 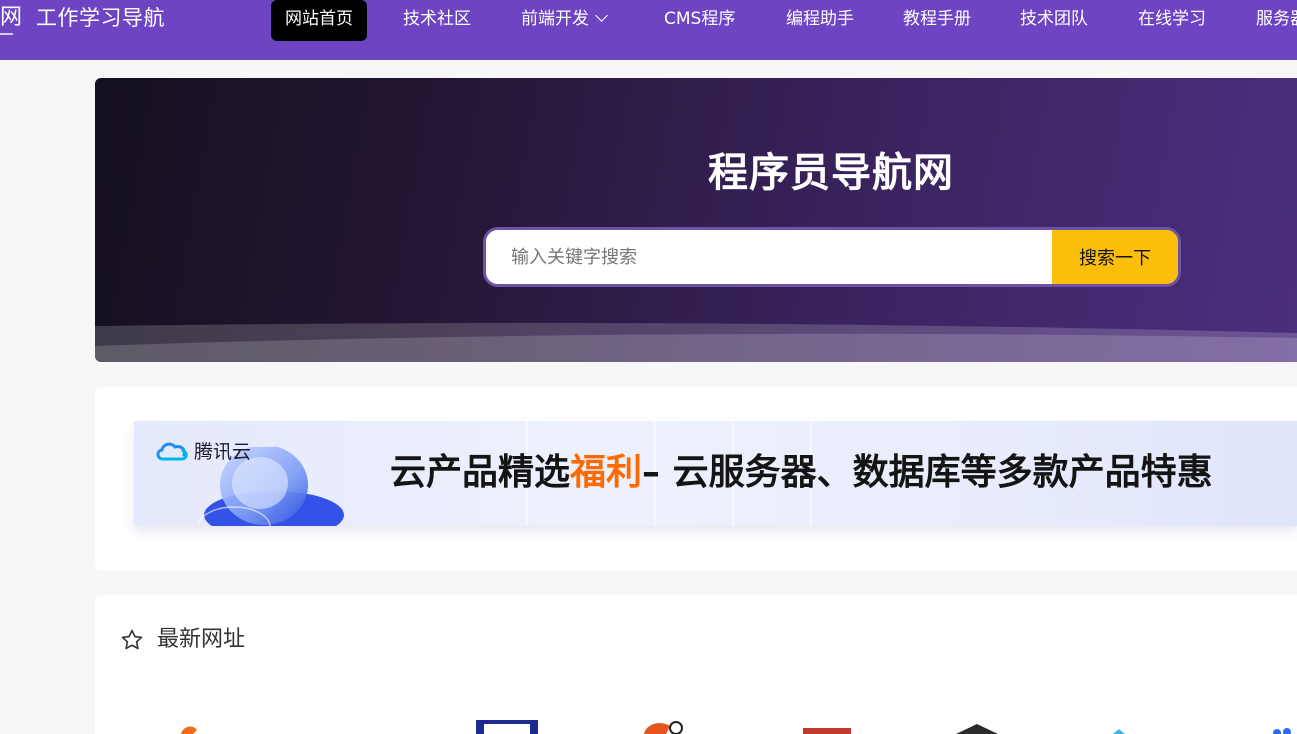 I want to click on chevron-down-icon, so click(x=601, y=15).